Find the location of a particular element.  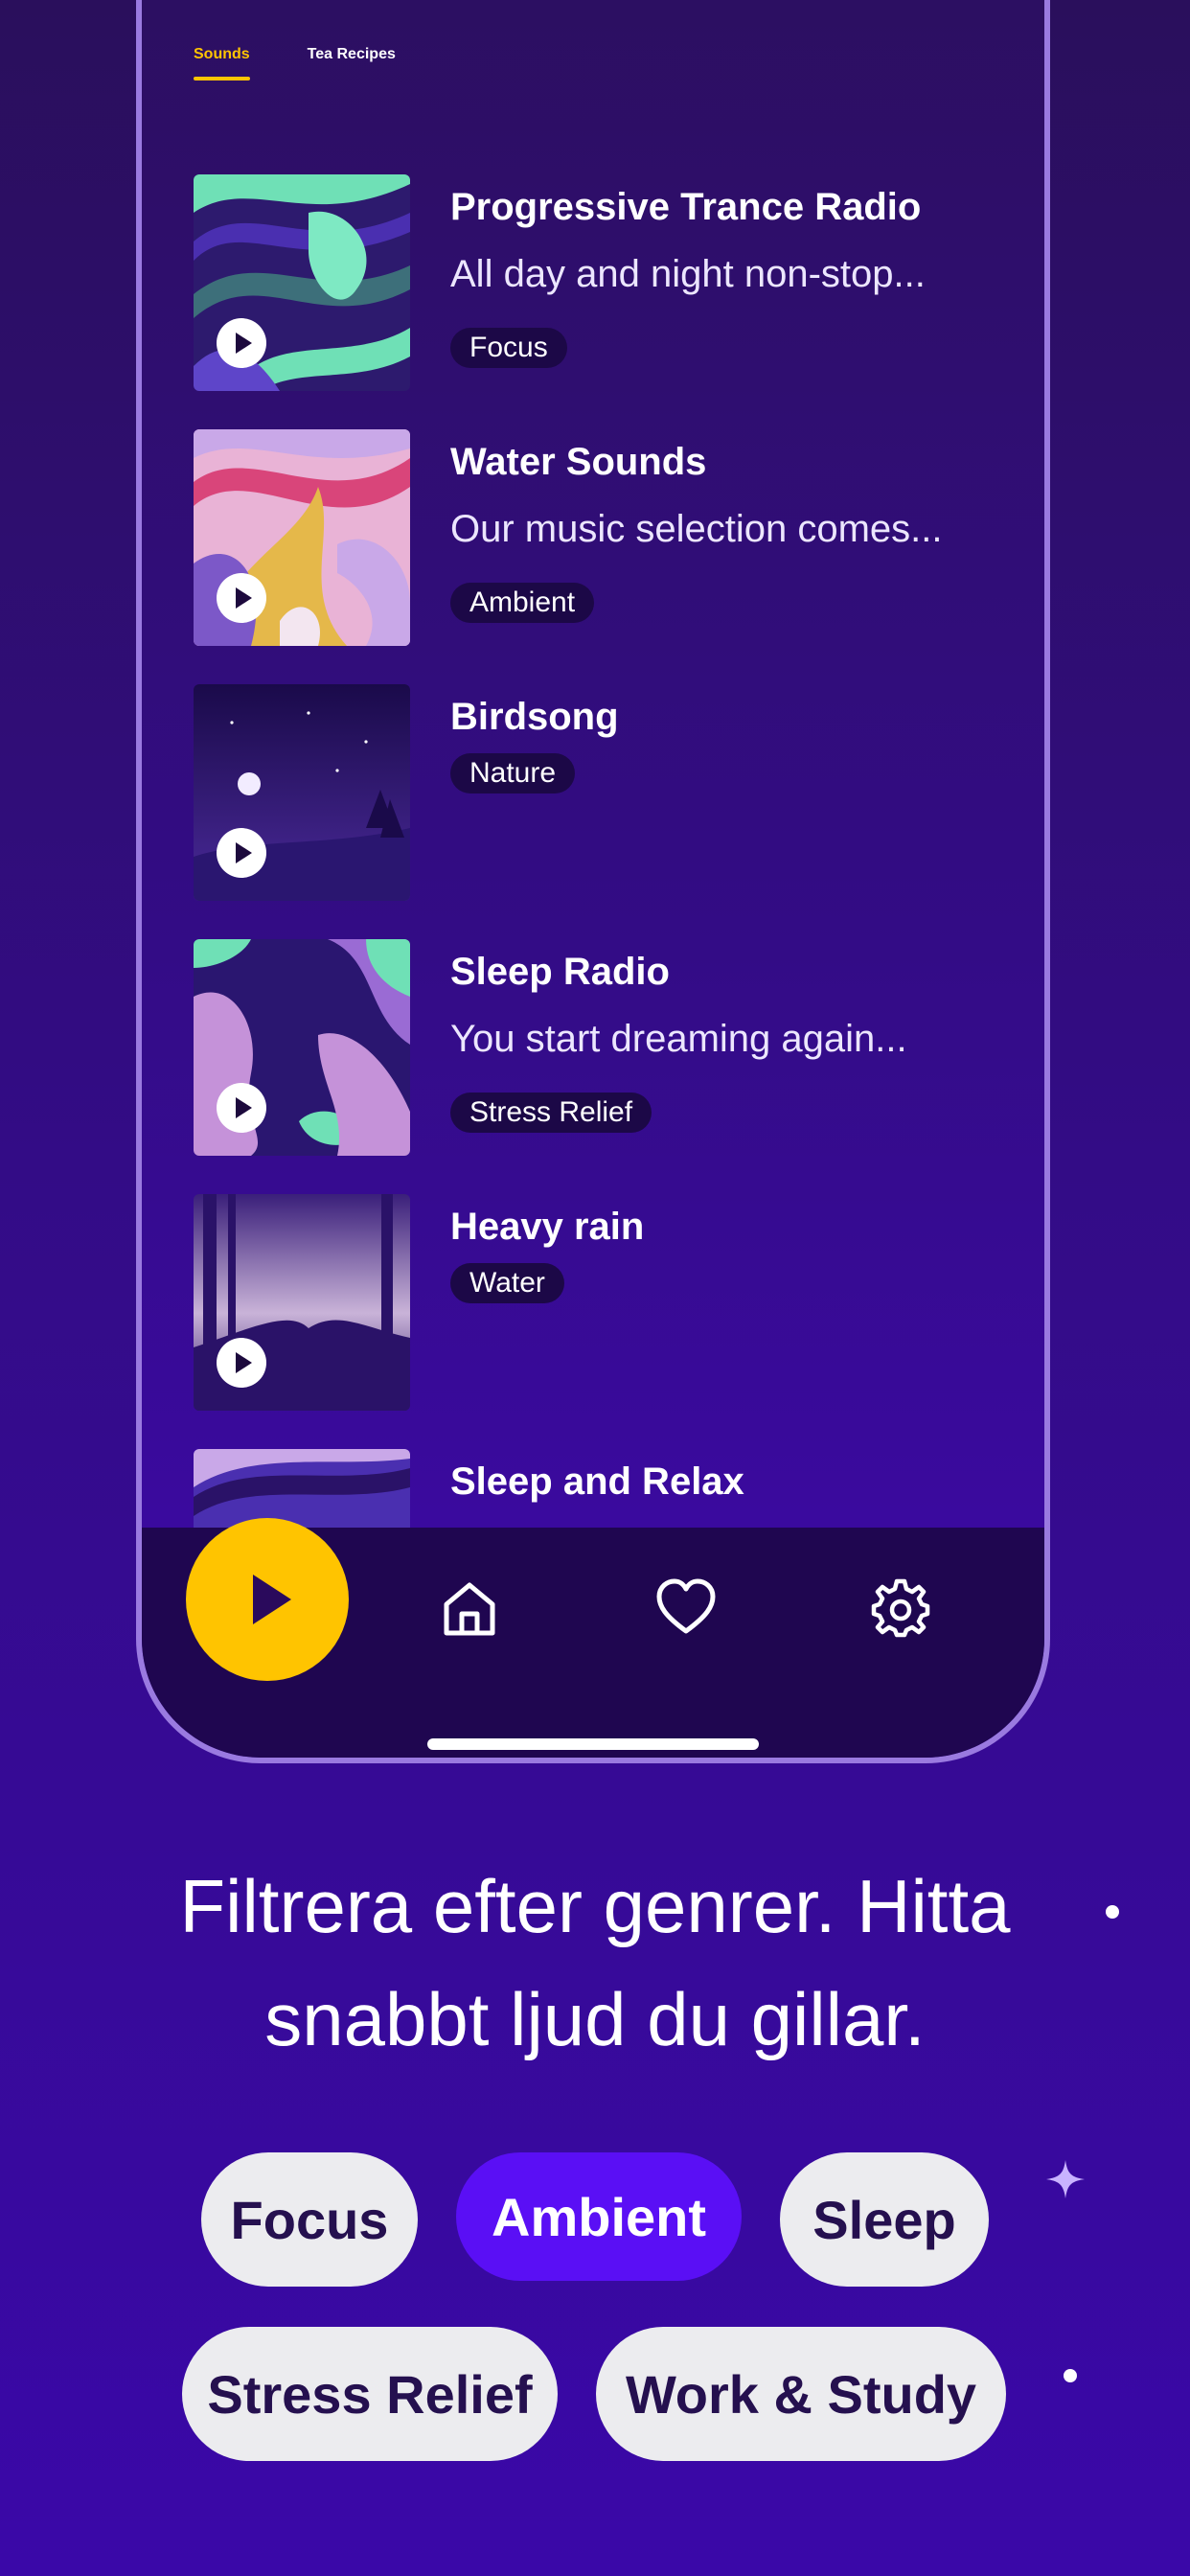

tab-sounds: Sounds is located at coordinates (222, 63).